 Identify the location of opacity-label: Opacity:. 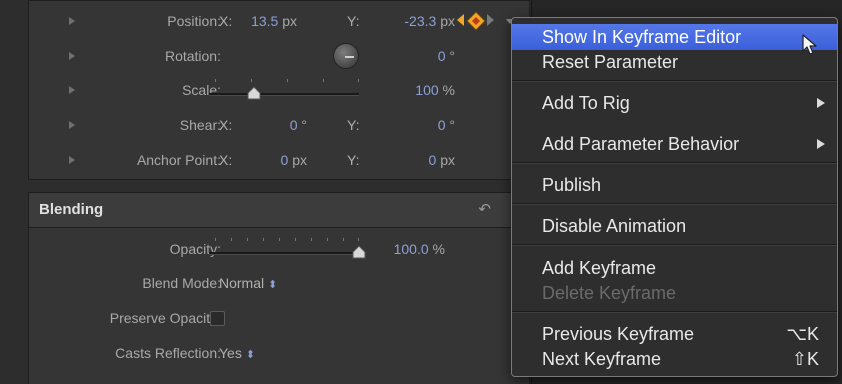
(195, 249).